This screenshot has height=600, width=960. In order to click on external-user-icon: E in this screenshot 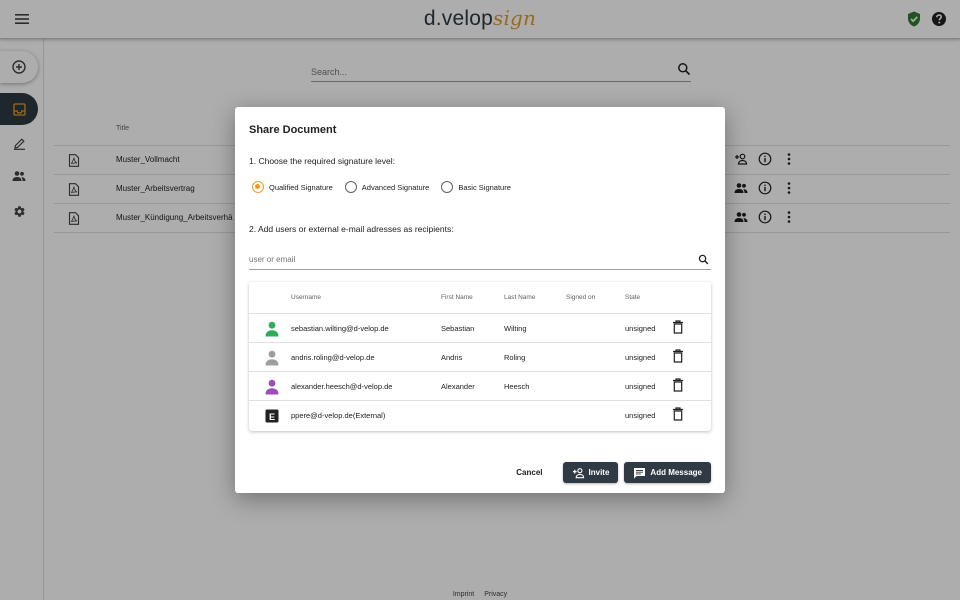, I will do `click(272, 416)`.